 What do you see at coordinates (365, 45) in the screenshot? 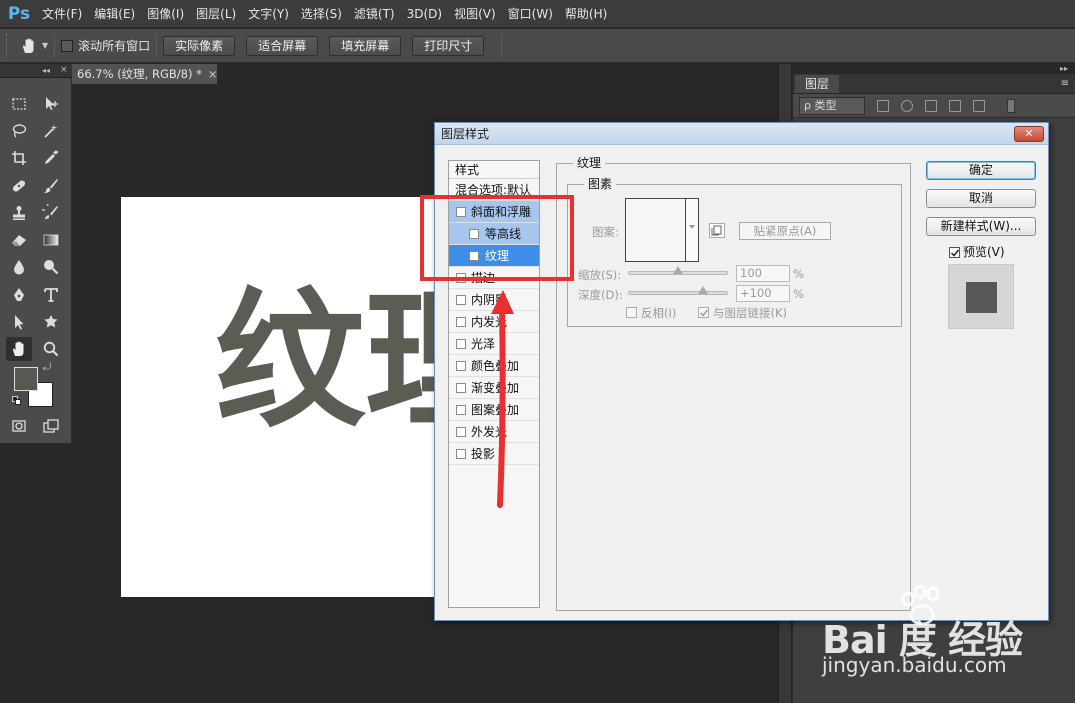
I see `fill-screen-button: 填充屏幕` at bounding box center [365, 45].